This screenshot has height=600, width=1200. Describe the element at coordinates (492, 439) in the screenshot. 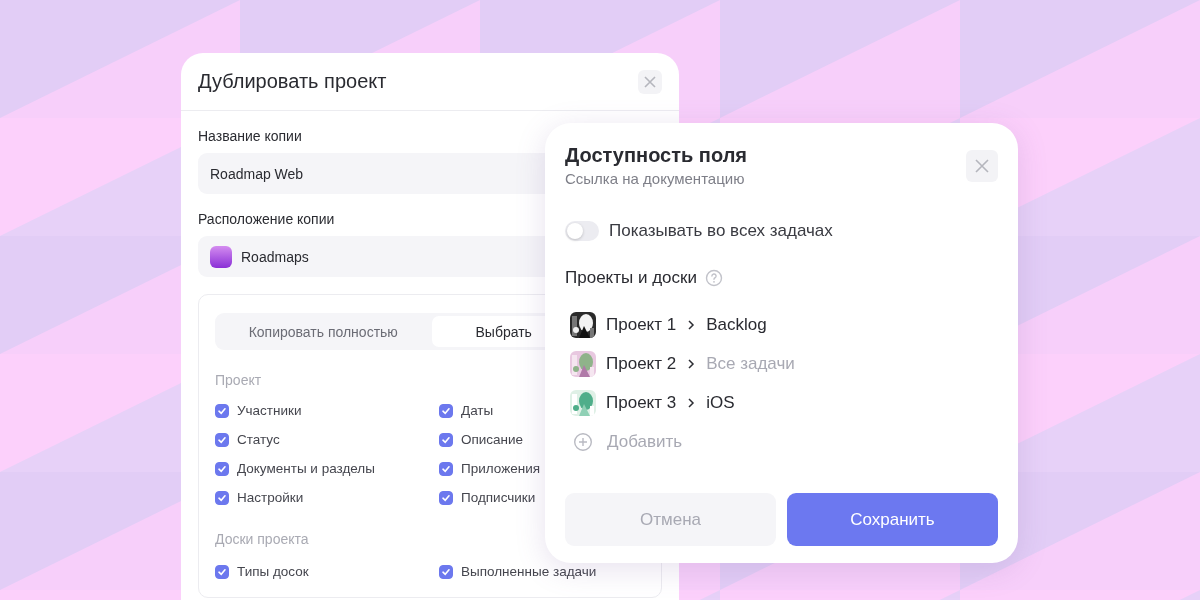

I see `option-label: Описание` at that location.